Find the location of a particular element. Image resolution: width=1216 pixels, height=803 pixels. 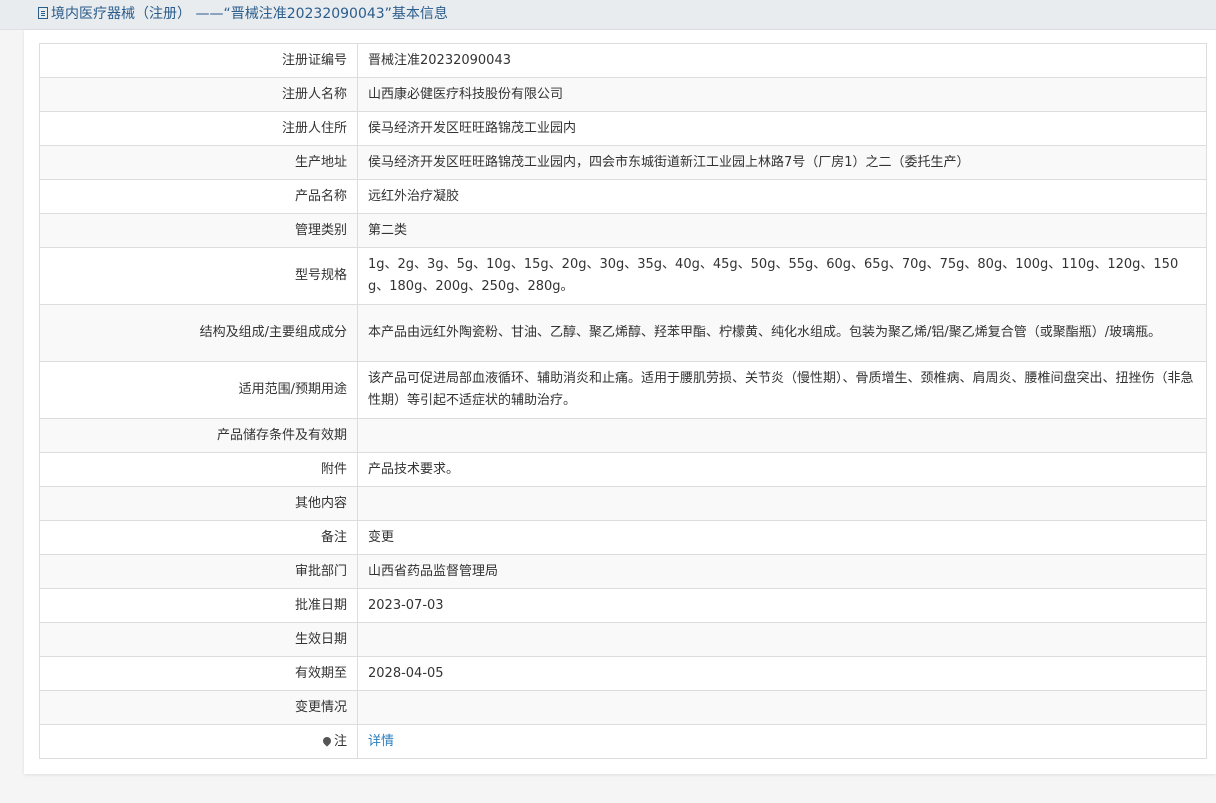

row-value: 2023-07-03 is located at coordinates (782, 605).